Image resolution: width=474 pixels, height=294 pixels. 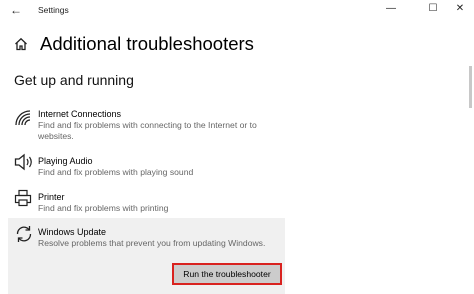 I want to click on window-title: Settings, so click(x=53, y=10).